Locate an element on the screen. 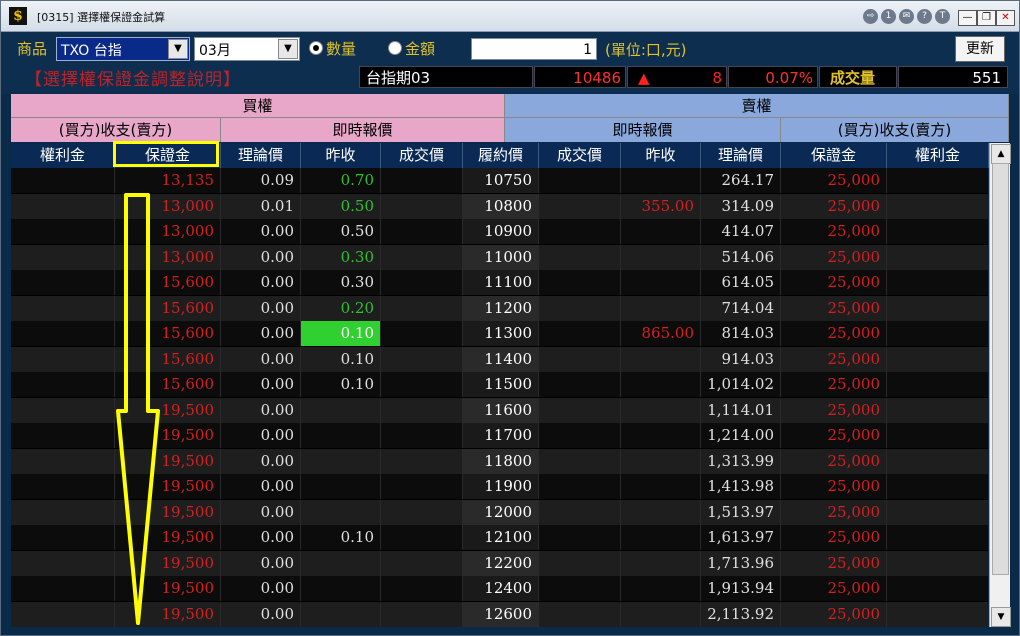 This screenshot has width=1020, height=636. cell-strike: 10800 is located at coordinates (501, 206).